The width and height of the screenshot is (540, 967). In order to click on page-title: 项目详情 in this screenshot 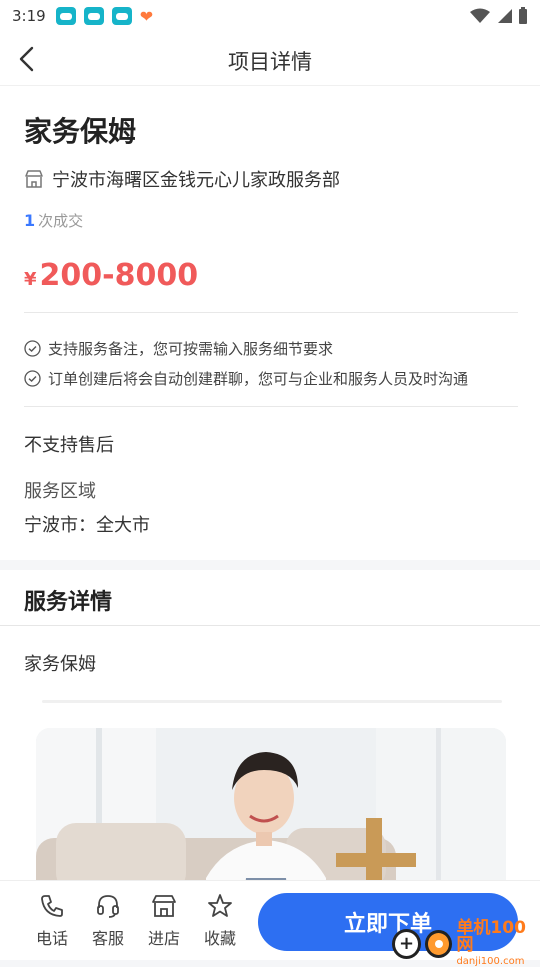, I will do `click(270, 62)`.